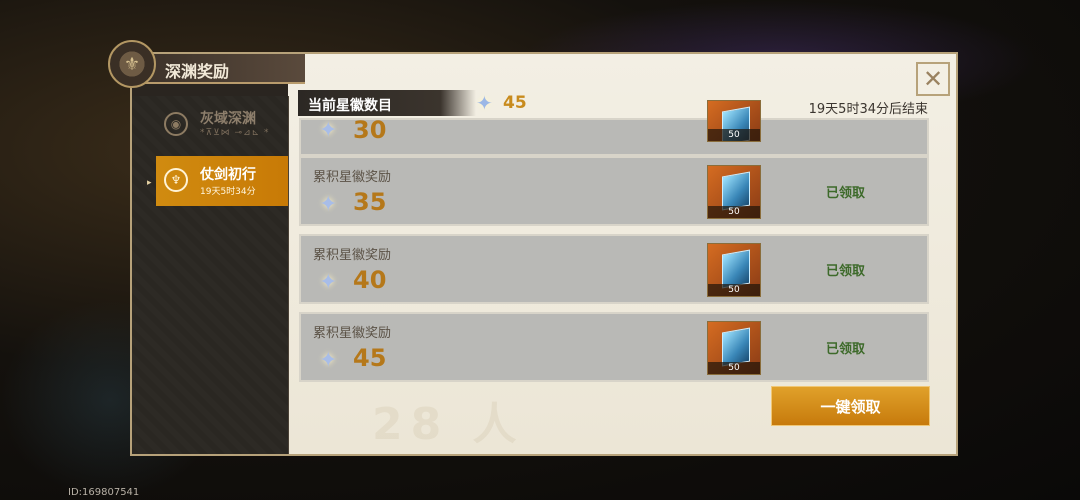 Image resolution: width=1080 pixels, height=500 pixels. Describe the element at coordinates (370, 280) in the screenshot. I see `reward-stars: 40` at that location.